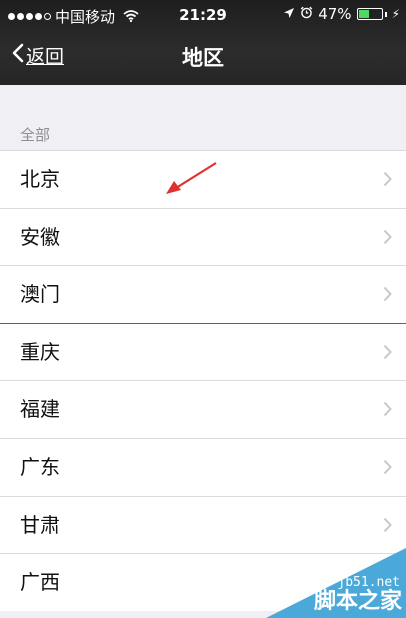  I want to click on battery-icon, so click(369, 14).